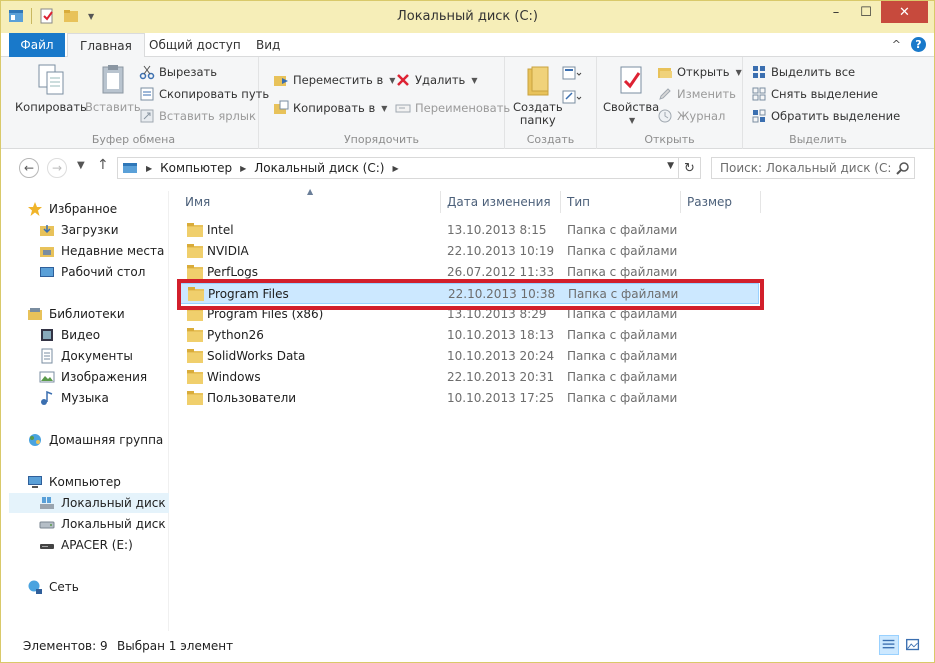  Describe the element at coordinates (903, 168) in the screenshot. I see `search-icon` at that location.